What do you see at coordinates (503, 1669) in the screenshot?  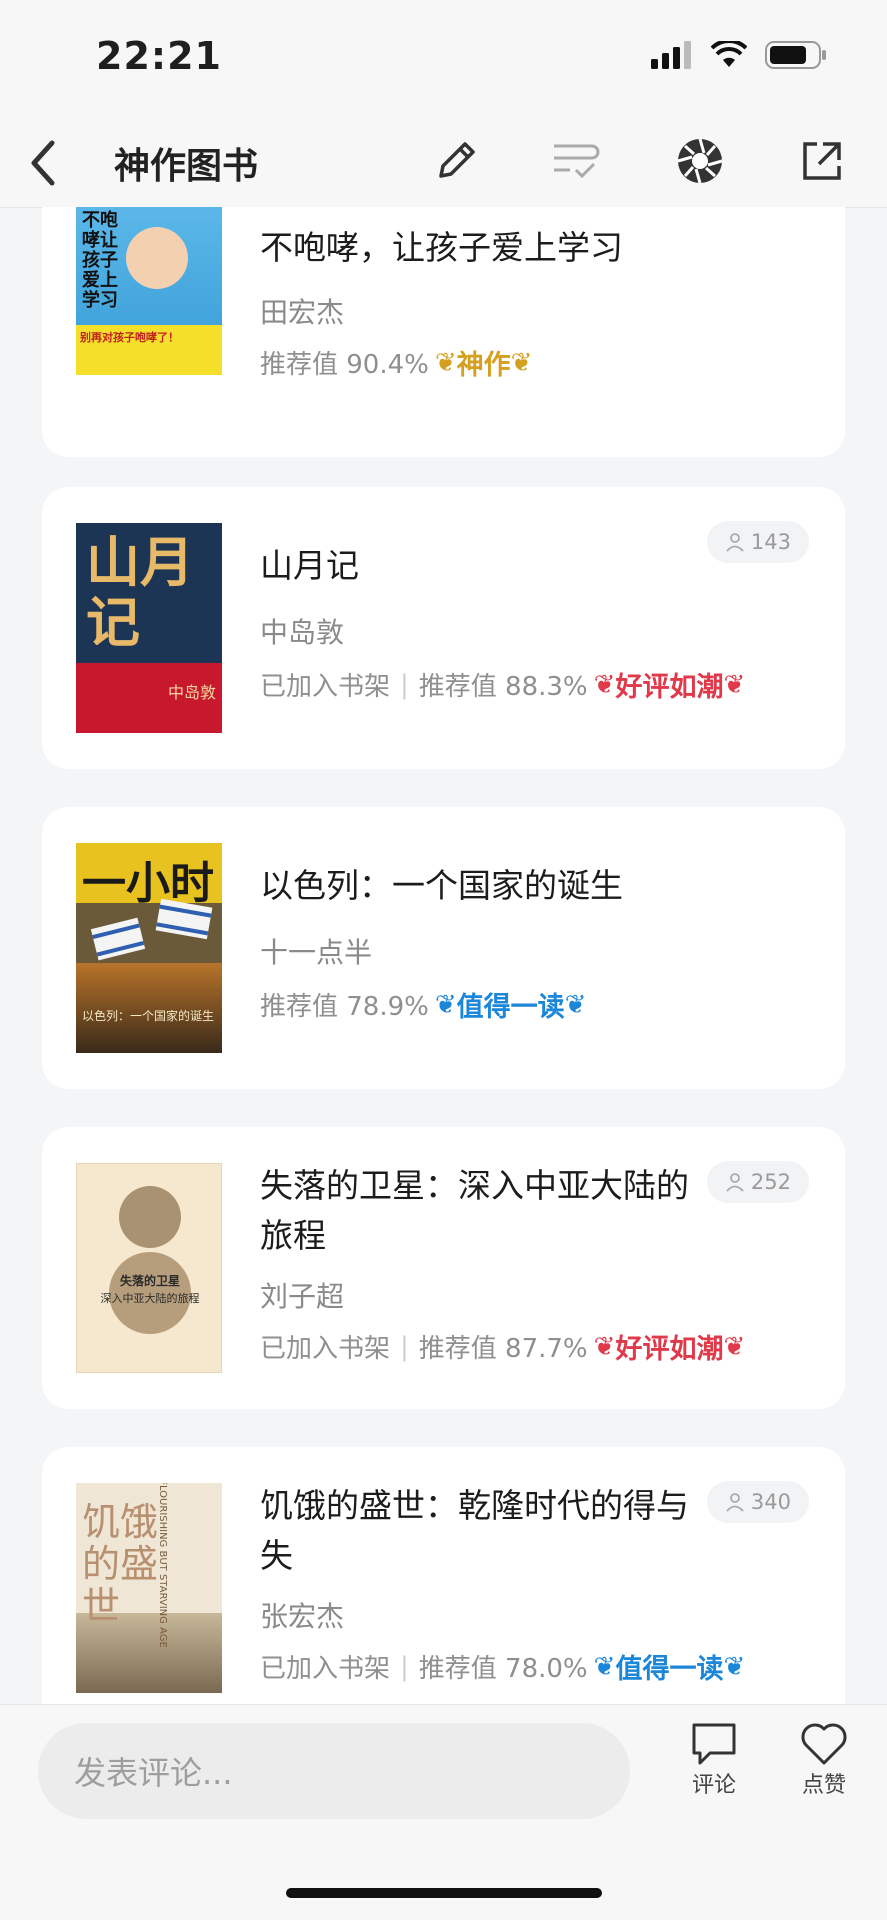 I see `recommend-value: 推荐值 78.0%` at bounding box center [503, 1669].